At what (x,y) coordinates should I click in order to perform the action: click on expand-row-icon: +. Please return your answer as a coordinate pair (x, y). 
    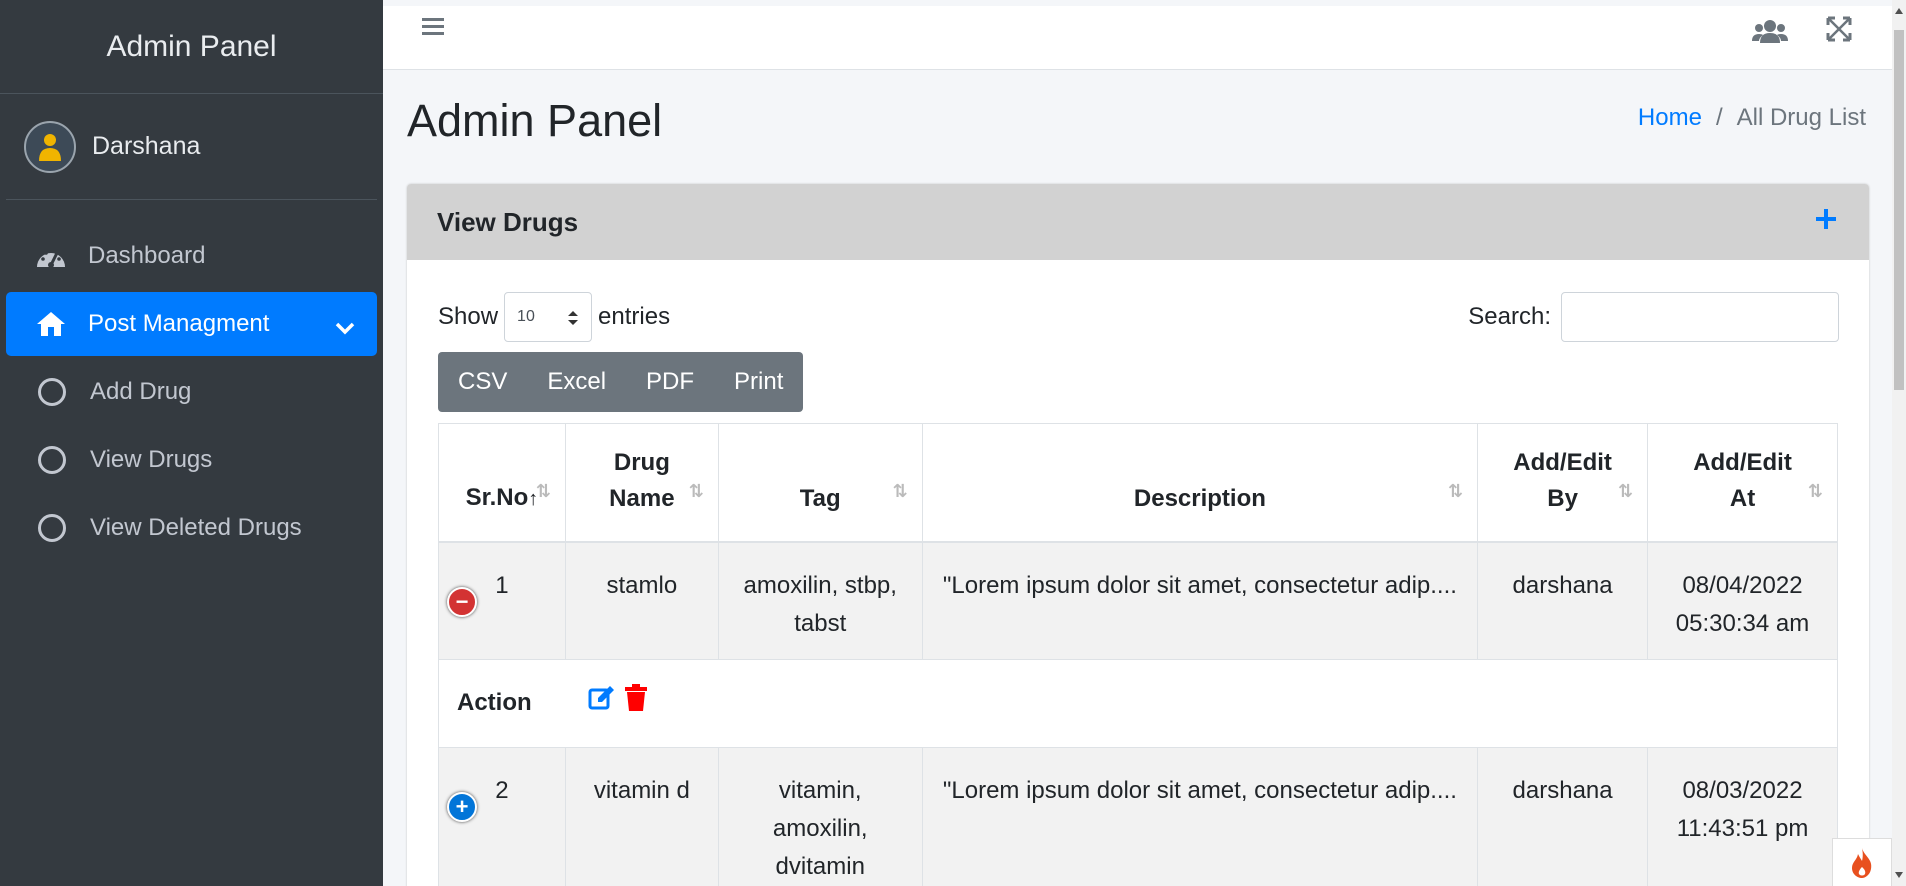
    Looking at the image, I should click on (462, 807).